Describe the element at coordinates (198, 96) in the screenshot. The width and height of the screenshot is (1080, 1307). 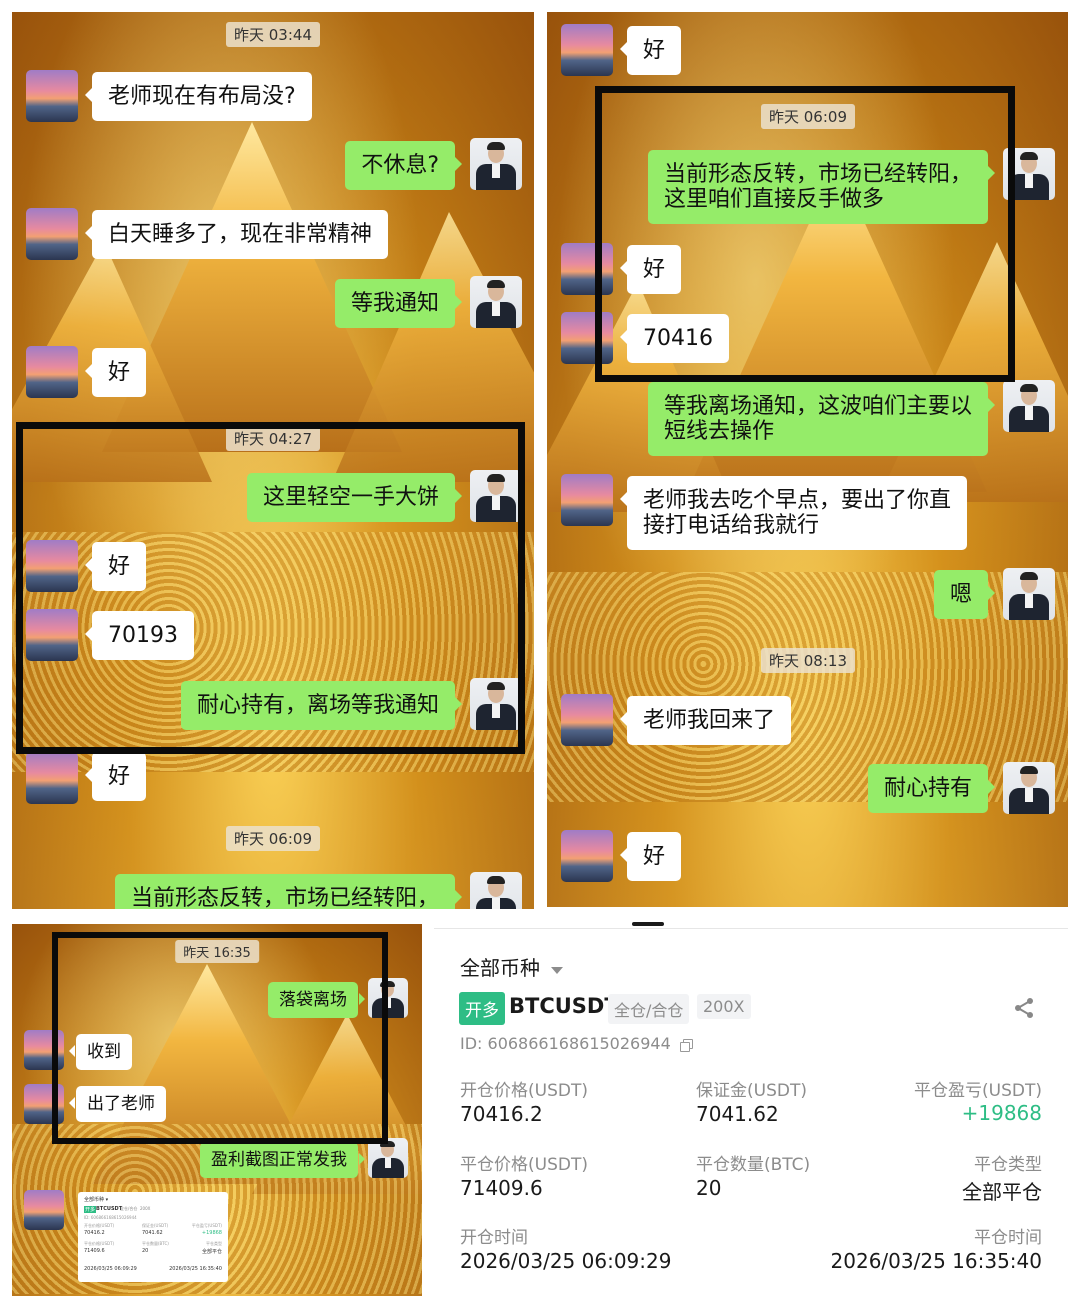
I see `message-bubble: 老师现在有布局没?` at that location.